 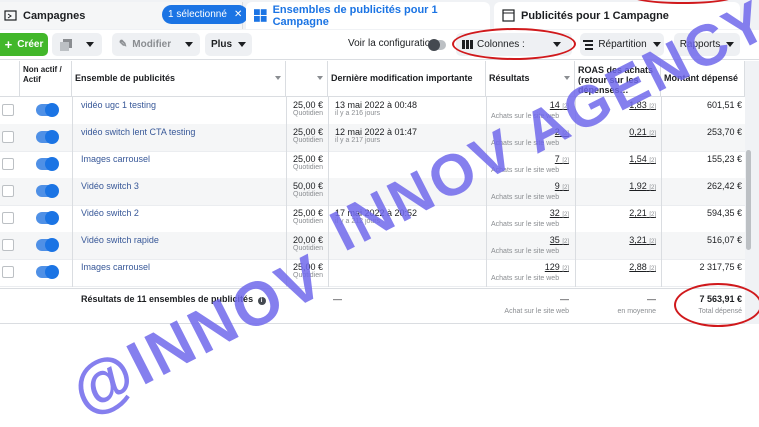 I want to click on row-results: 35 [2], so click(x=530, y=240).